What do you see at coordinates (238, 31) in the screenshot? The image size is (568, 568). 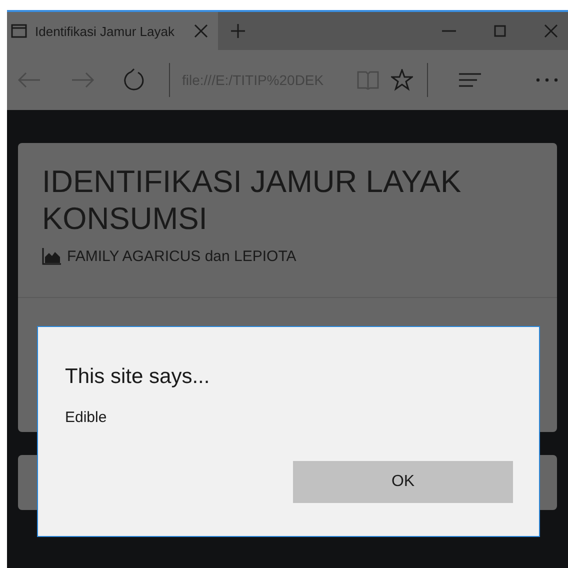 I see `plus-icon` at bounding box center [238, 31].